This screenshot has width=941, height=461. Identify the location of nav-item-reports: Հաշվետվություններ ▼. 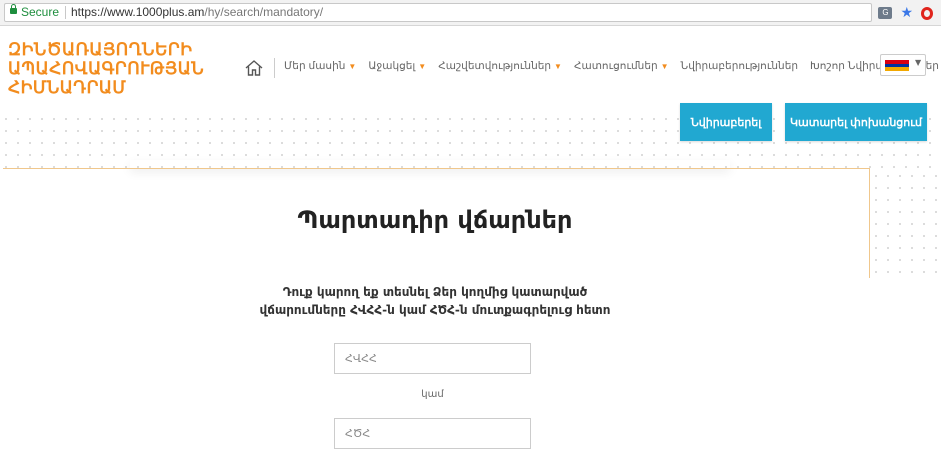
(500, 66).